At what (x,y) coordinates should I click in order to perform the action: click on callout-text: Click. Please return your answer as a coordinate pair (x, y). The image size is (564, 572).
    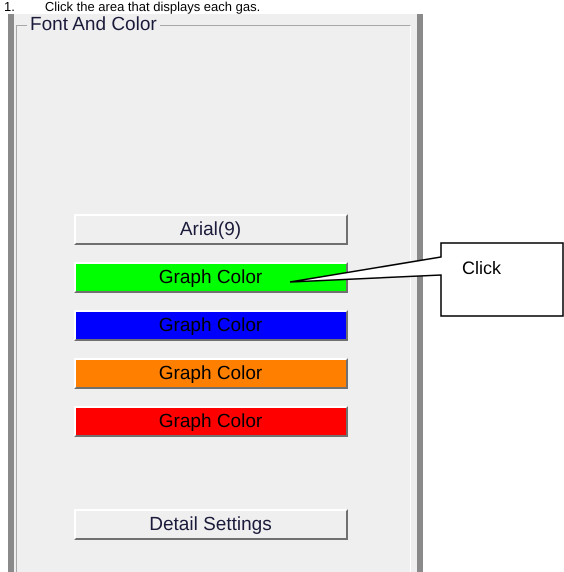
    Looking at the image, I should click on (481, 268).